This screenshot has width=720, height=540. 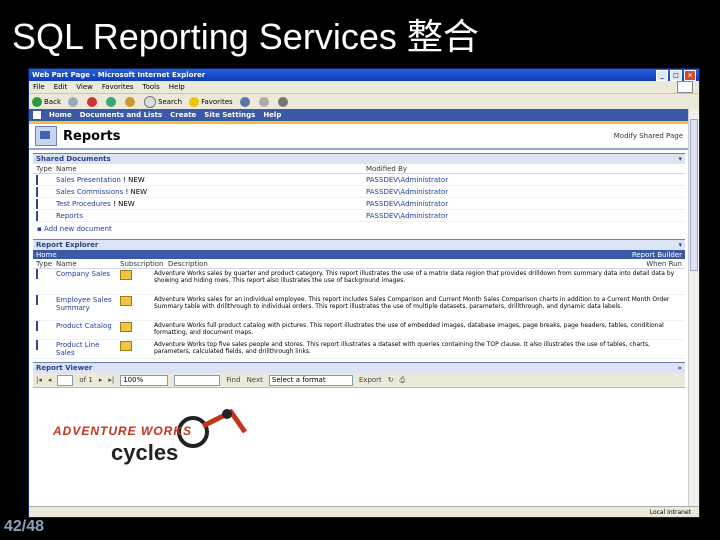 What do you see at coordinates (88, 180) in the screenshot?
I see `document-link: Sales Presentation` at bounding box center [88, 180].